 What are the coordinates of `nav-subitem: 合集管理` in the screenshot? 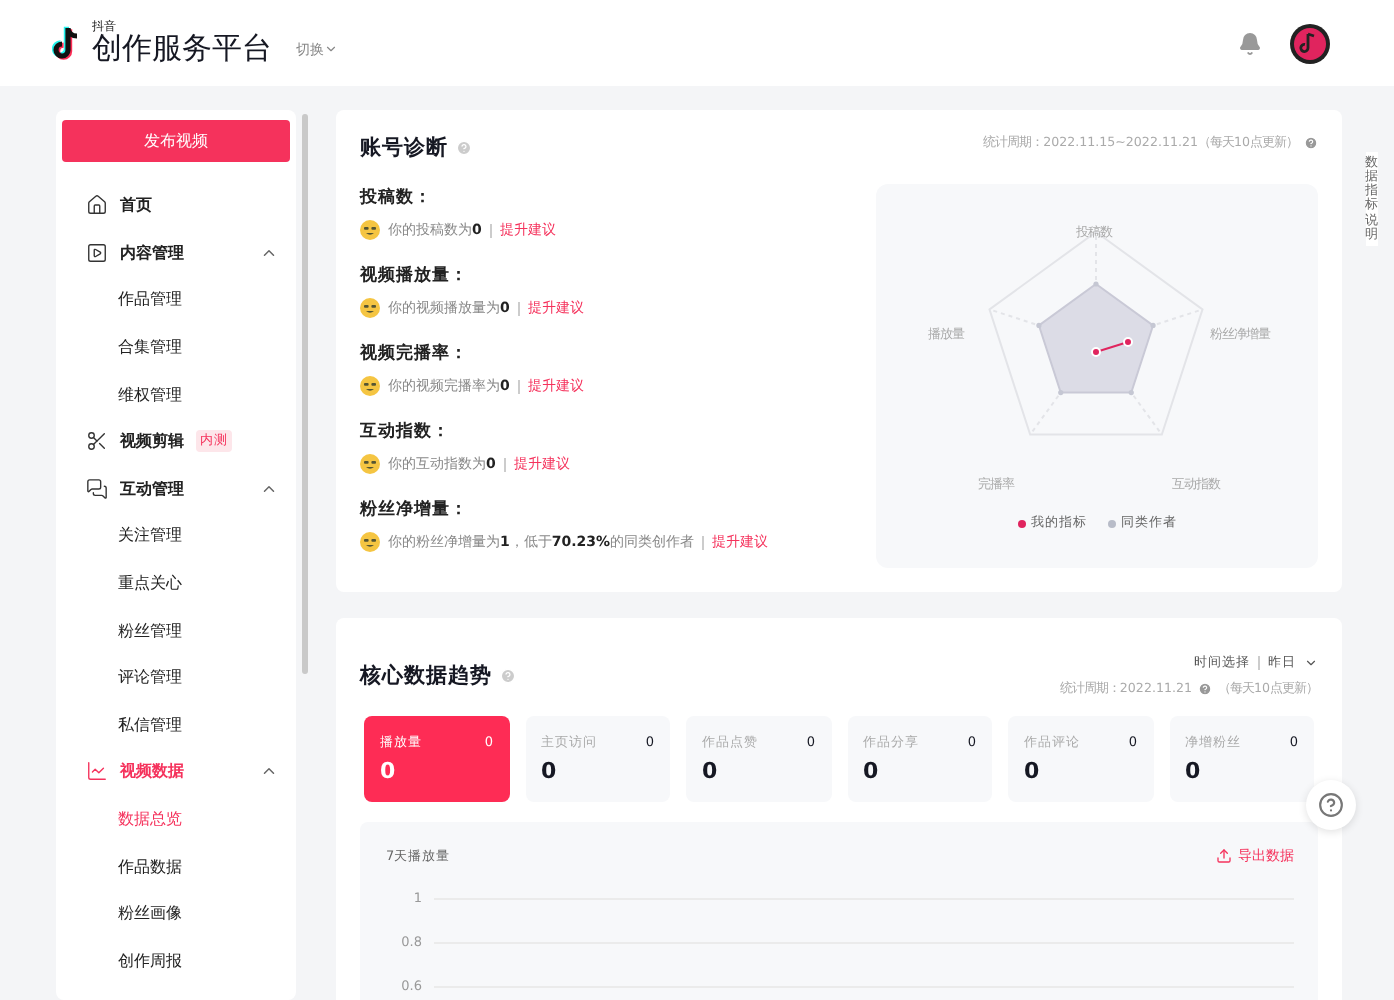 It's located at (176, 347).